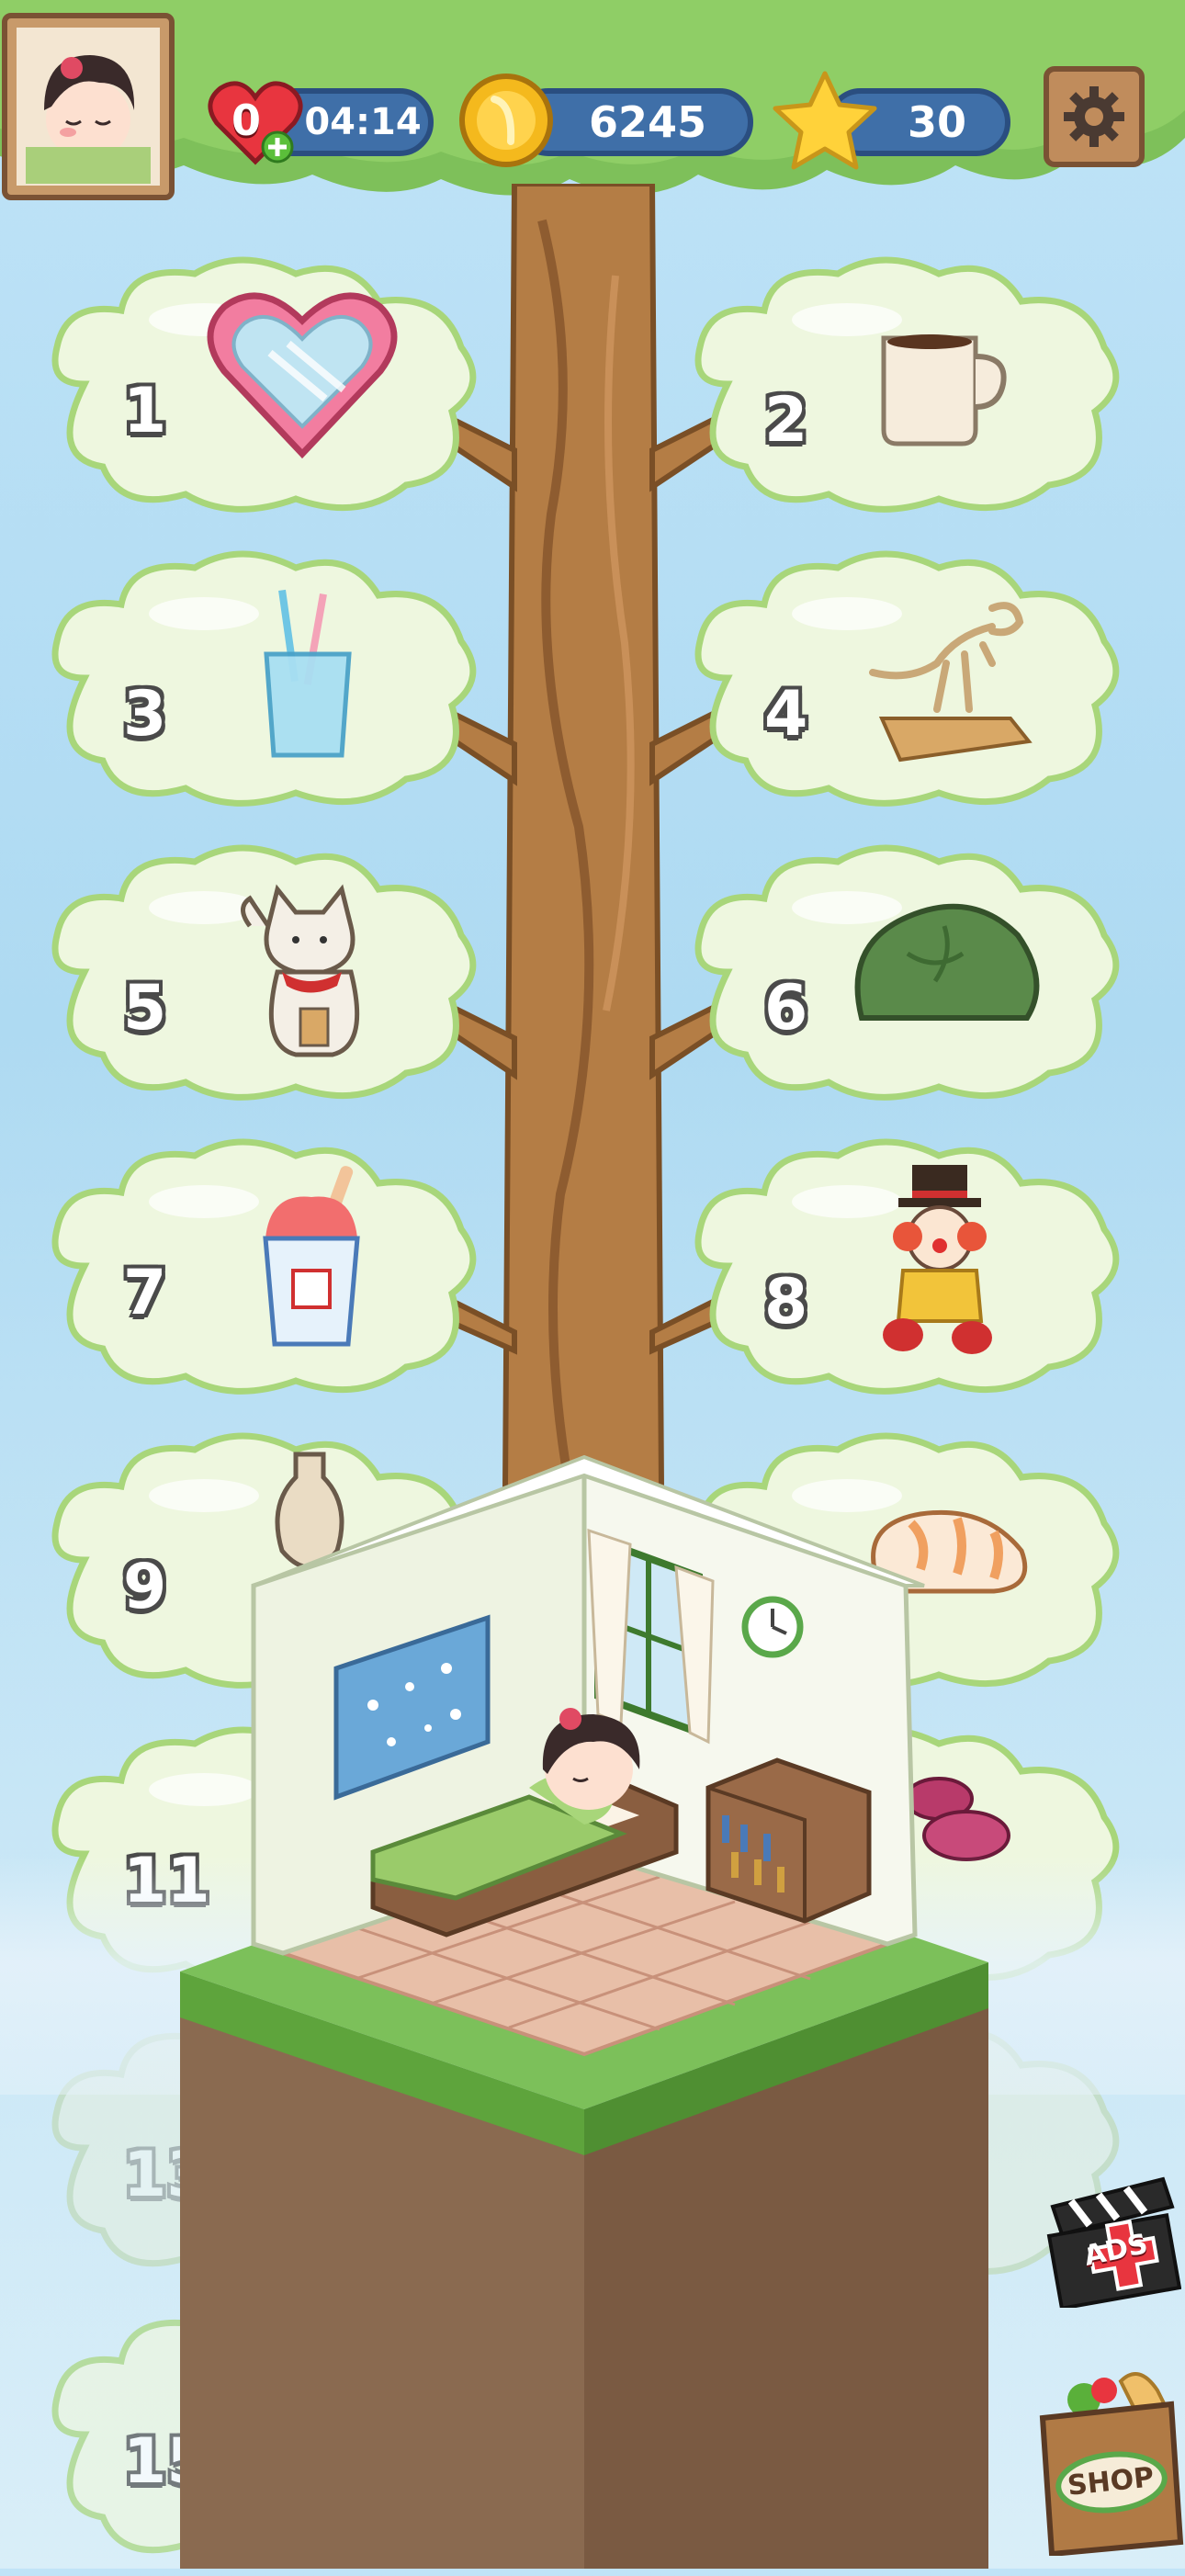  What do you see at coordinates (944, 390) in the screenshot?
I see `coffee-mug-icon` at bounding box center [944, 390].